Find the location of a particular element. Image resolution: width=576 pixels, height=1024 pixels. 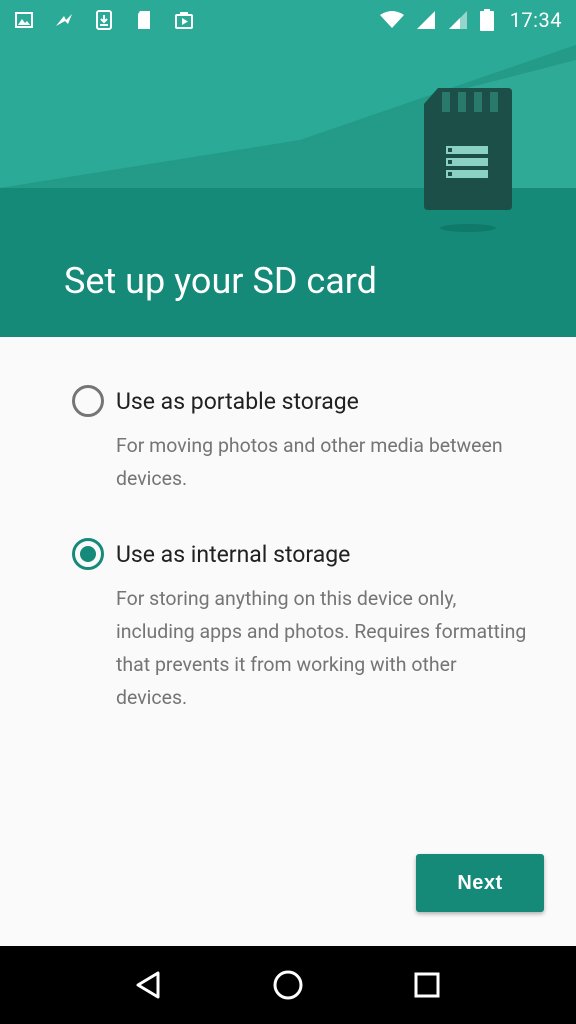

back-icon is located at coordinates (148, 985).